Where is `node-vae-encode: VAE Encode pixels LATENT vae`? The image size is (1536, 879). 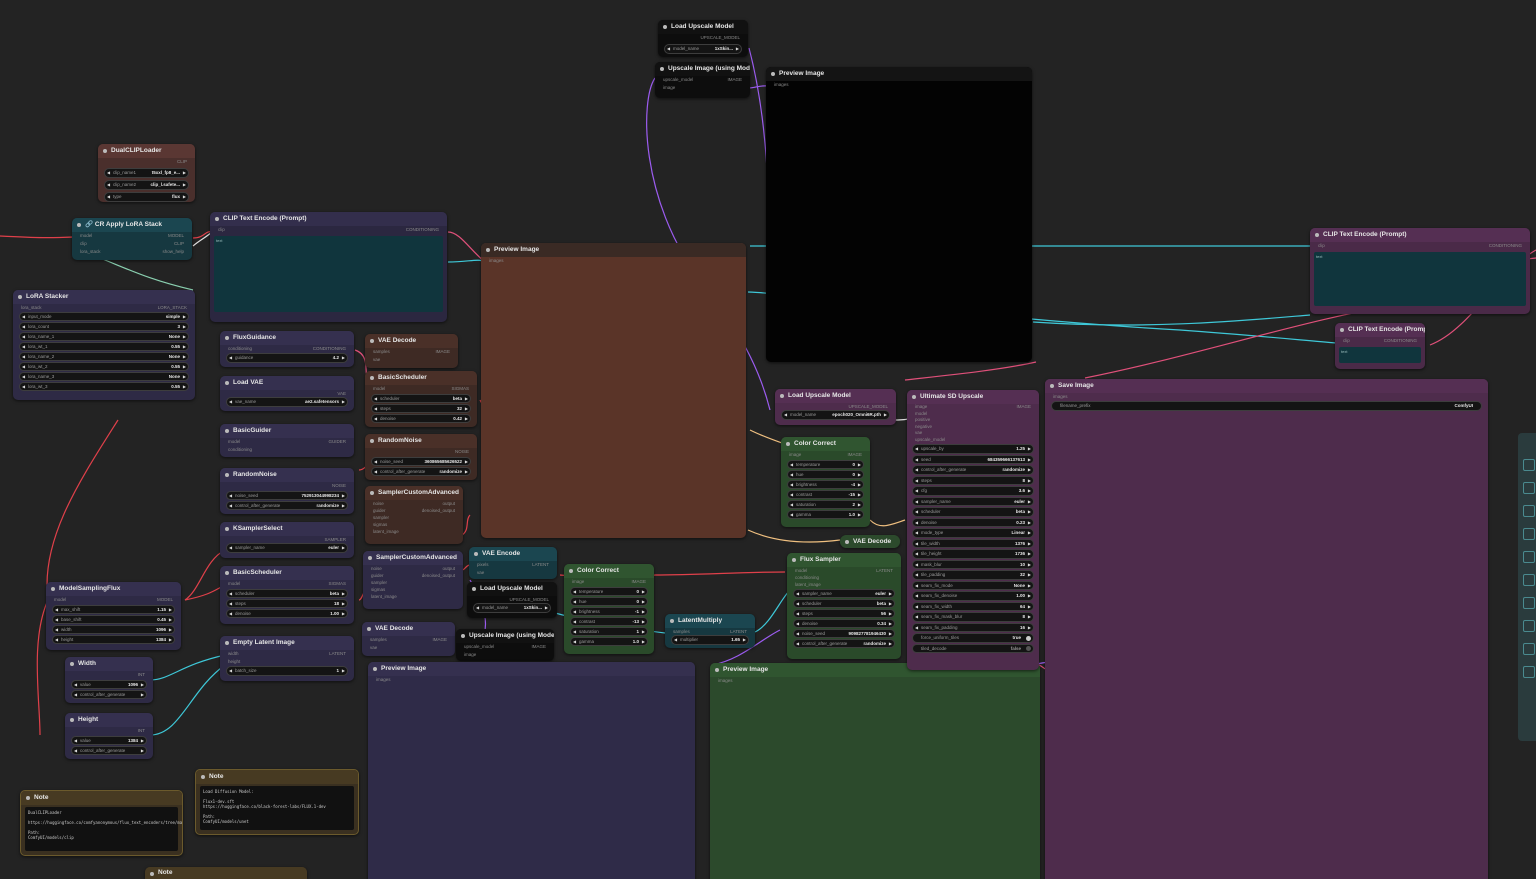 node-vae-encode: VAE Encode pixels LATENT vae is located at coordinates (513, 563).